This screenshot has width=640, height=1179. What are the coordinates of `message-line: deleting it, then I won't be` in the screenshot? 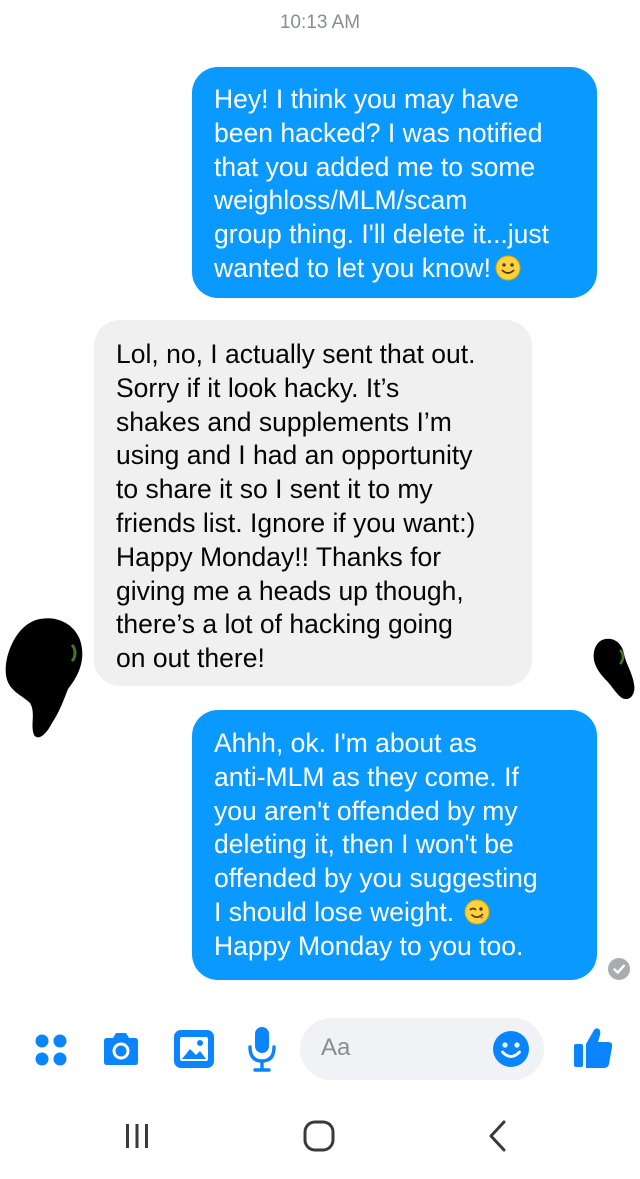 It's located at (364, 844).